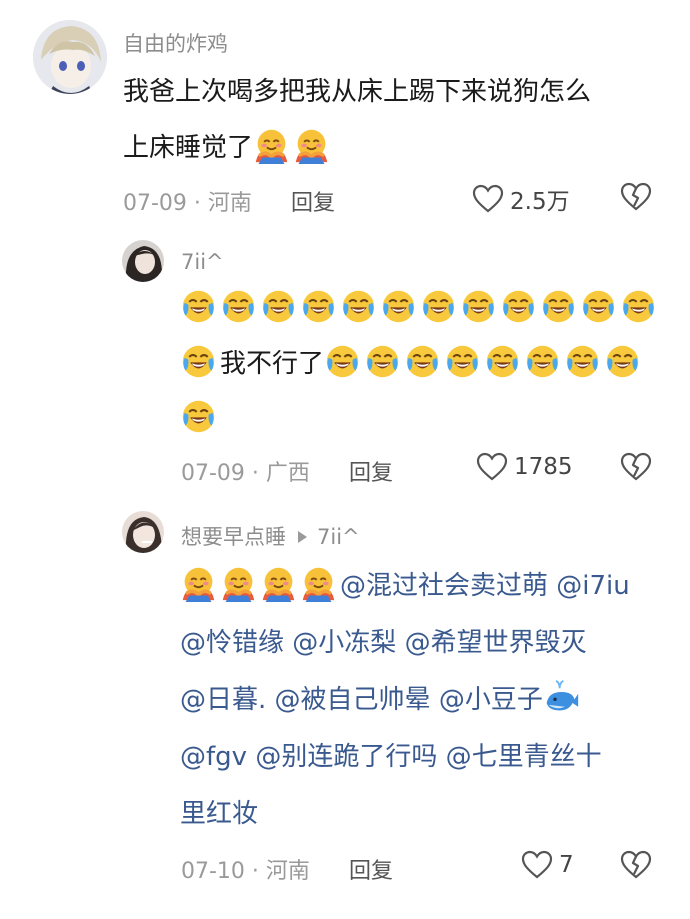 Image resolution: width=690 pixels, height=919 pixels. What do you see at coordinates (229, 203) in the screenshot?
I see `comment-location: 河南` at bounding box center [229, 203].